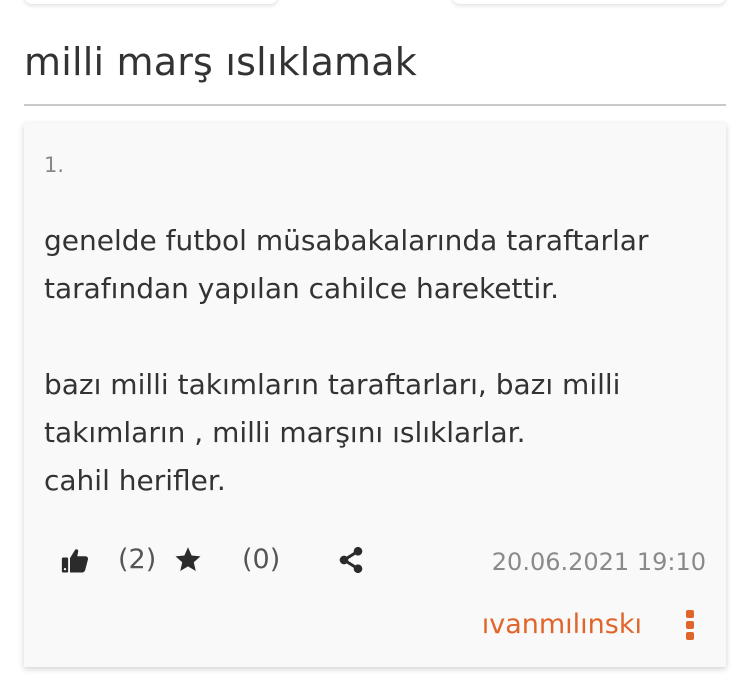 This screenshot has height=678, width=750. I want to click on title-divider, so click(375, 105).